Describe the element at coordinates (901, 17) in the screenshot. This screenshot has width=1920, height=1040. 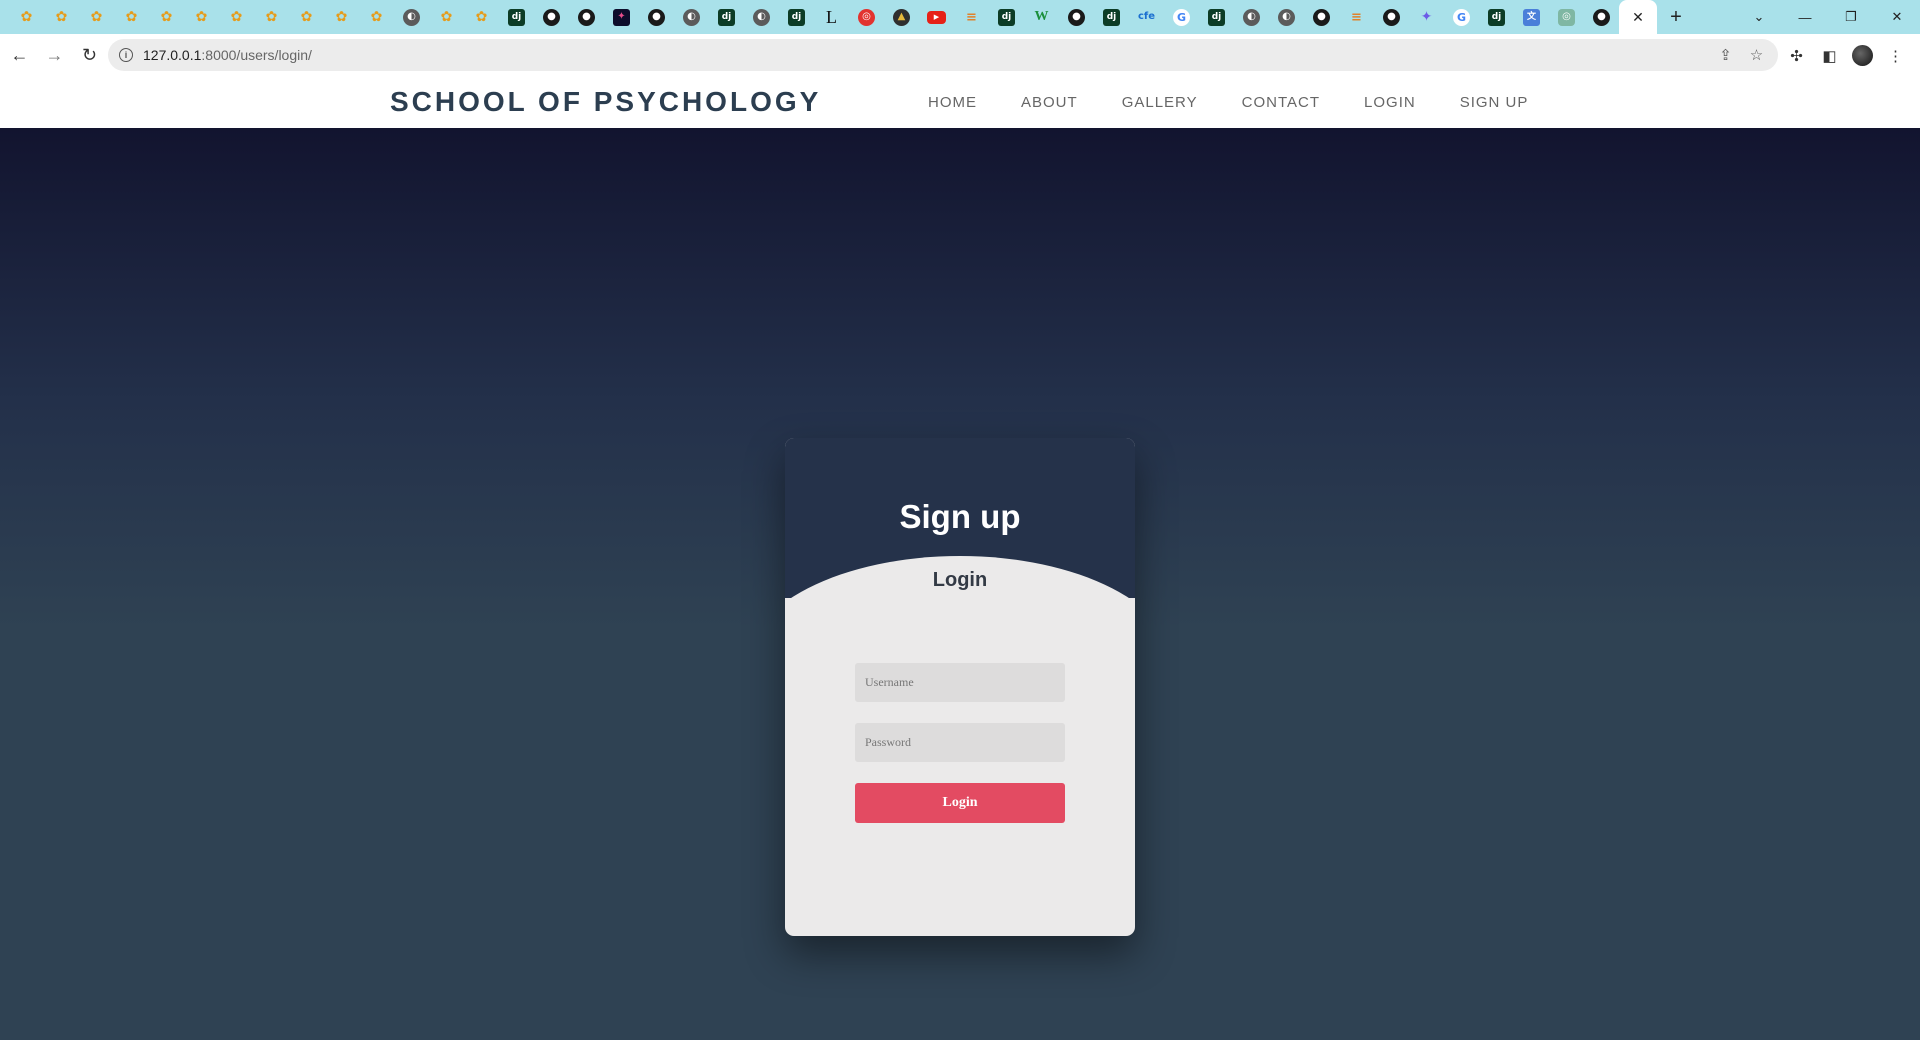
I see `browser-tab: ▲` at that location.